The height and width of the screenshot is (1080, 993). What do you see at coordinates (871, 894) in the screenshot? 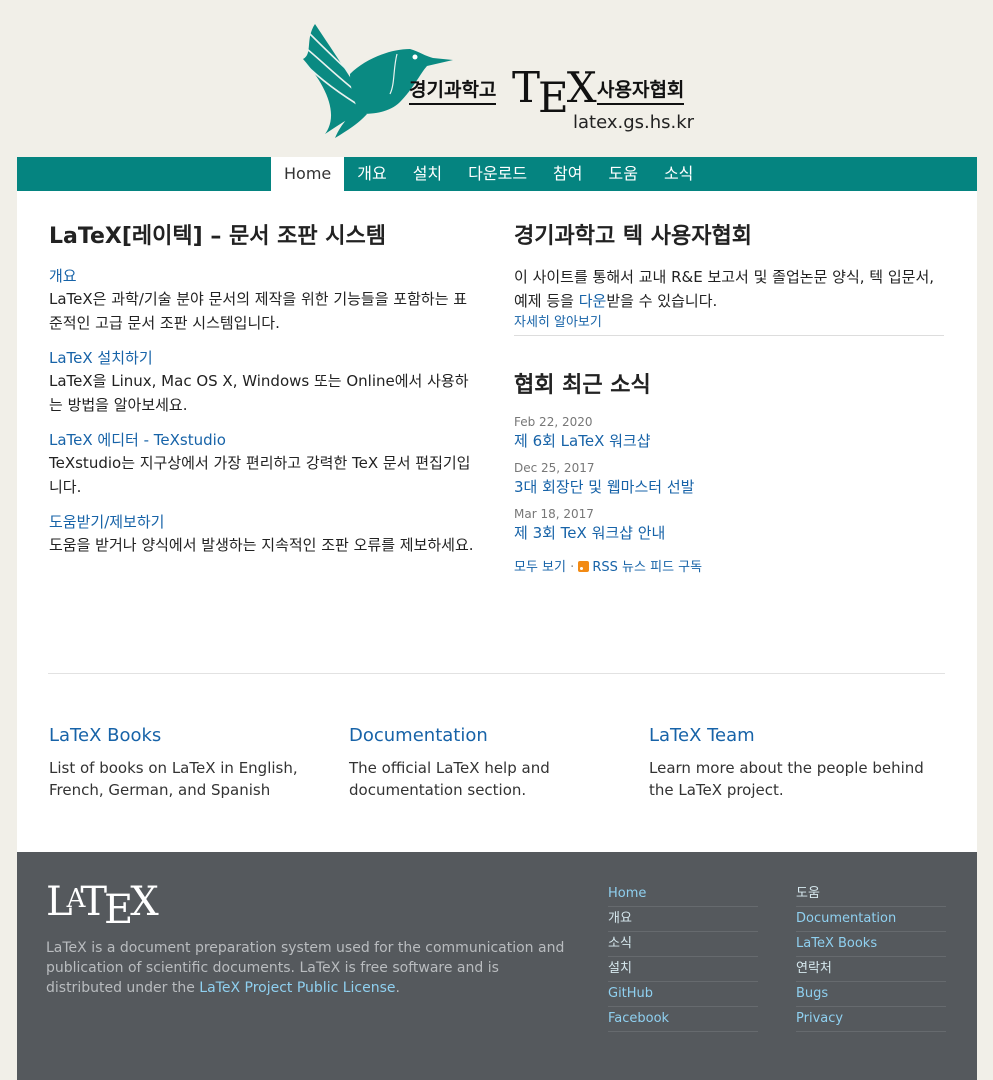
I see `footer-link-help: 도움` at bounding box center [871, 894].